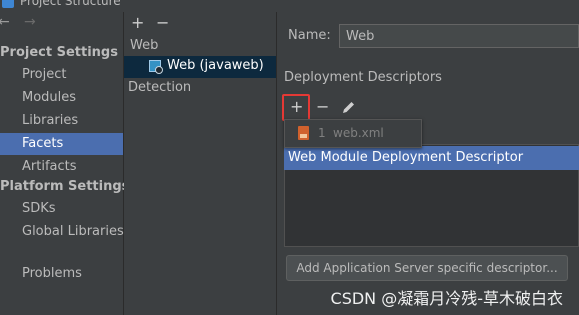  I want to click on xml-file-icon, so click(303, 133).